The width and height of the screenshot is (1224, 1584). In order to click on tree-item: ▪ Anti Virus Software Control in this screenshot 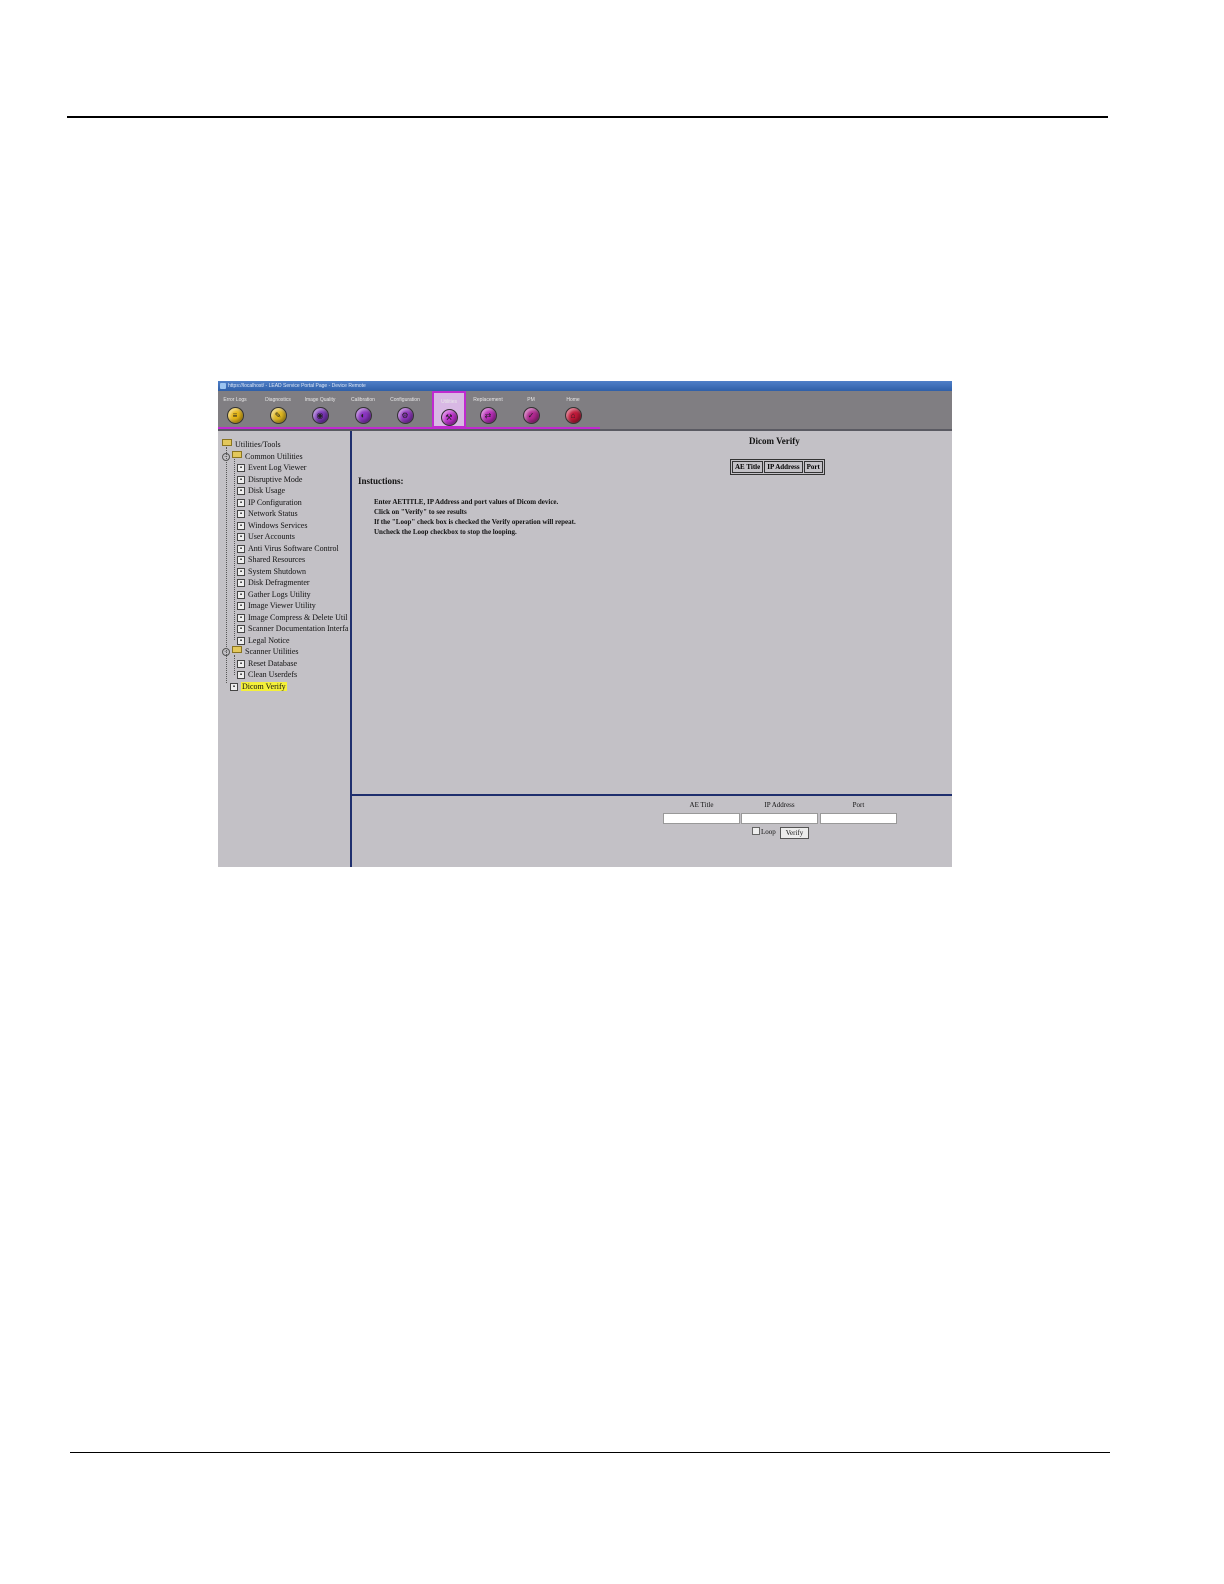, I will do `click(288, 548)`.